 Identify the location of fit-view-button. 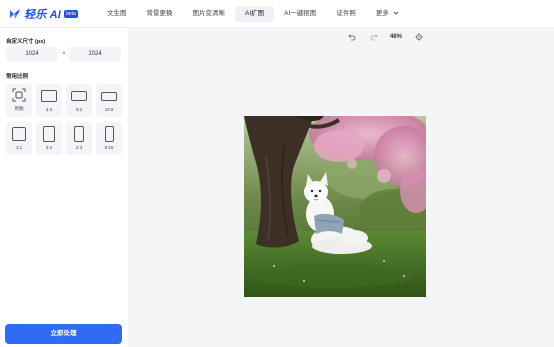
(419, 37).